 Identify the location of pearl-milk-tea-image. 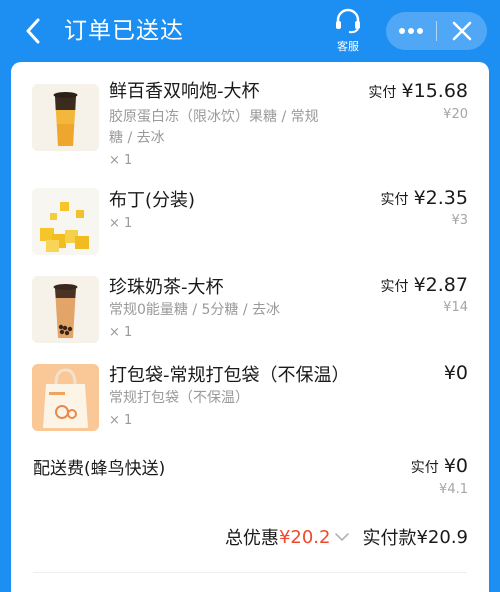
(65, 309).